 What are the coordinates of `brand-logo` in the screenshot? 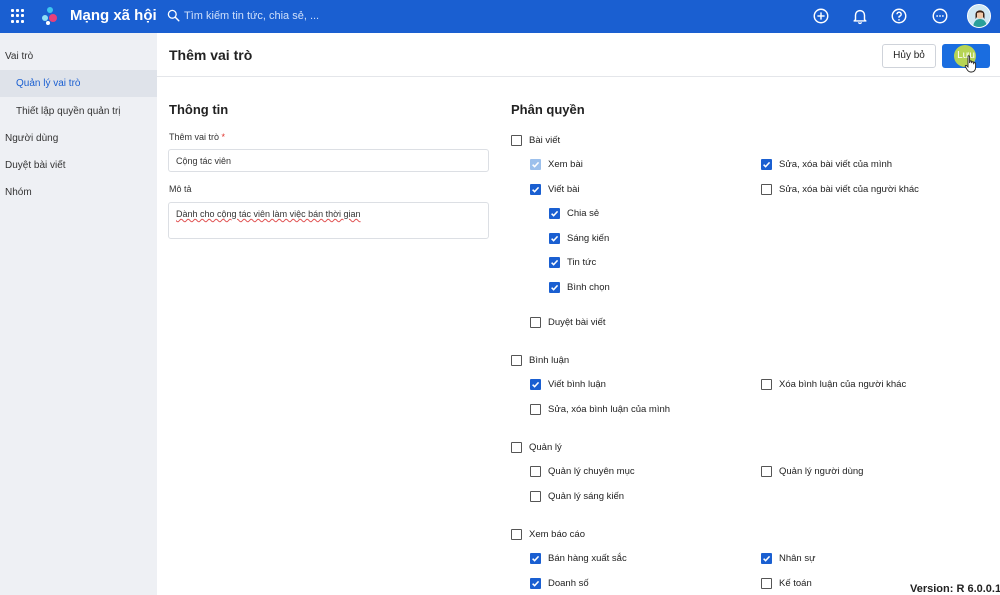 It's located at (50, 16).